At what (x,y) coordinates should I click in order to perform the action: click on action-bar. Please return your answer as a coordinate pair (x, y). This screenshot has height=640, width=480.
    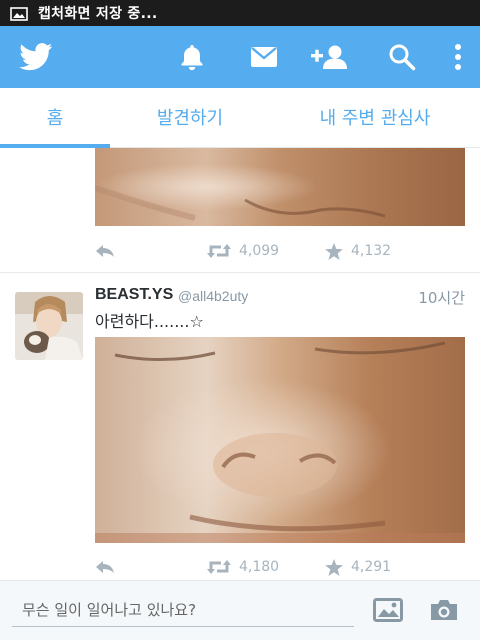
    Looking at the image, I should click on (240, 57).